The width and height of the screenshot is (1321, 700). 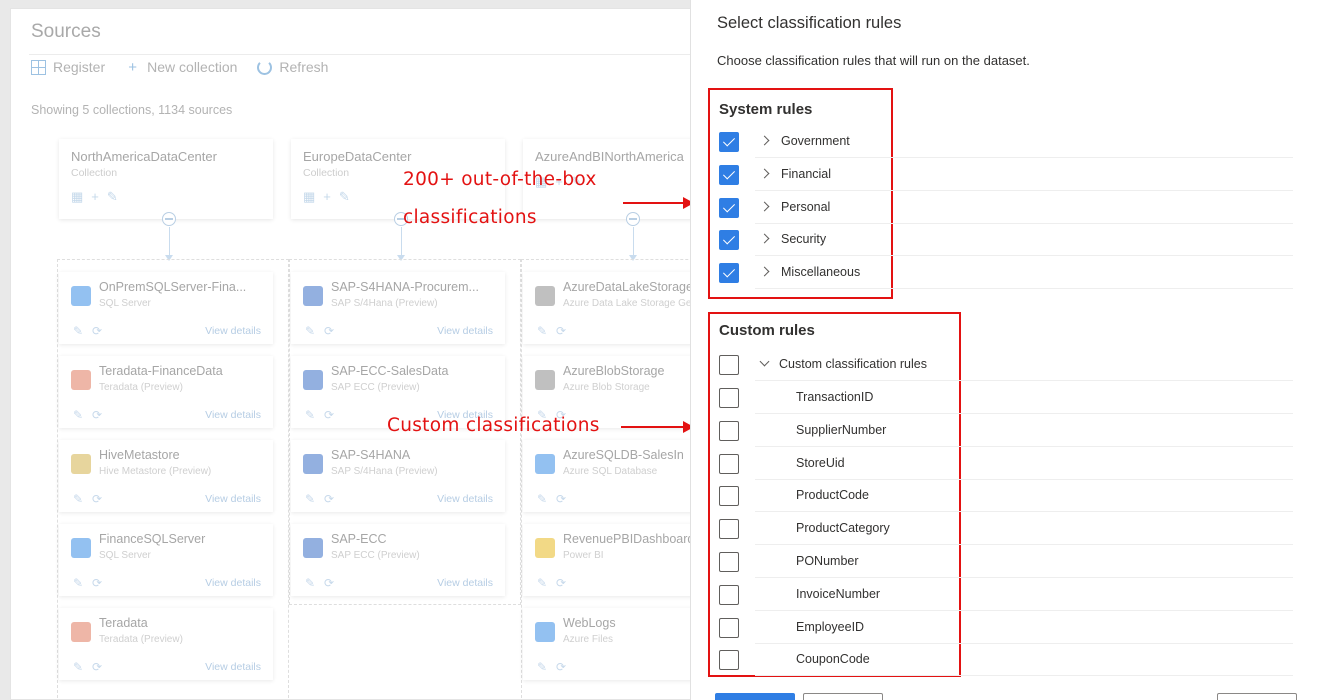 I want to click on refresh-button: Refresh, so click(x=292, y=67).